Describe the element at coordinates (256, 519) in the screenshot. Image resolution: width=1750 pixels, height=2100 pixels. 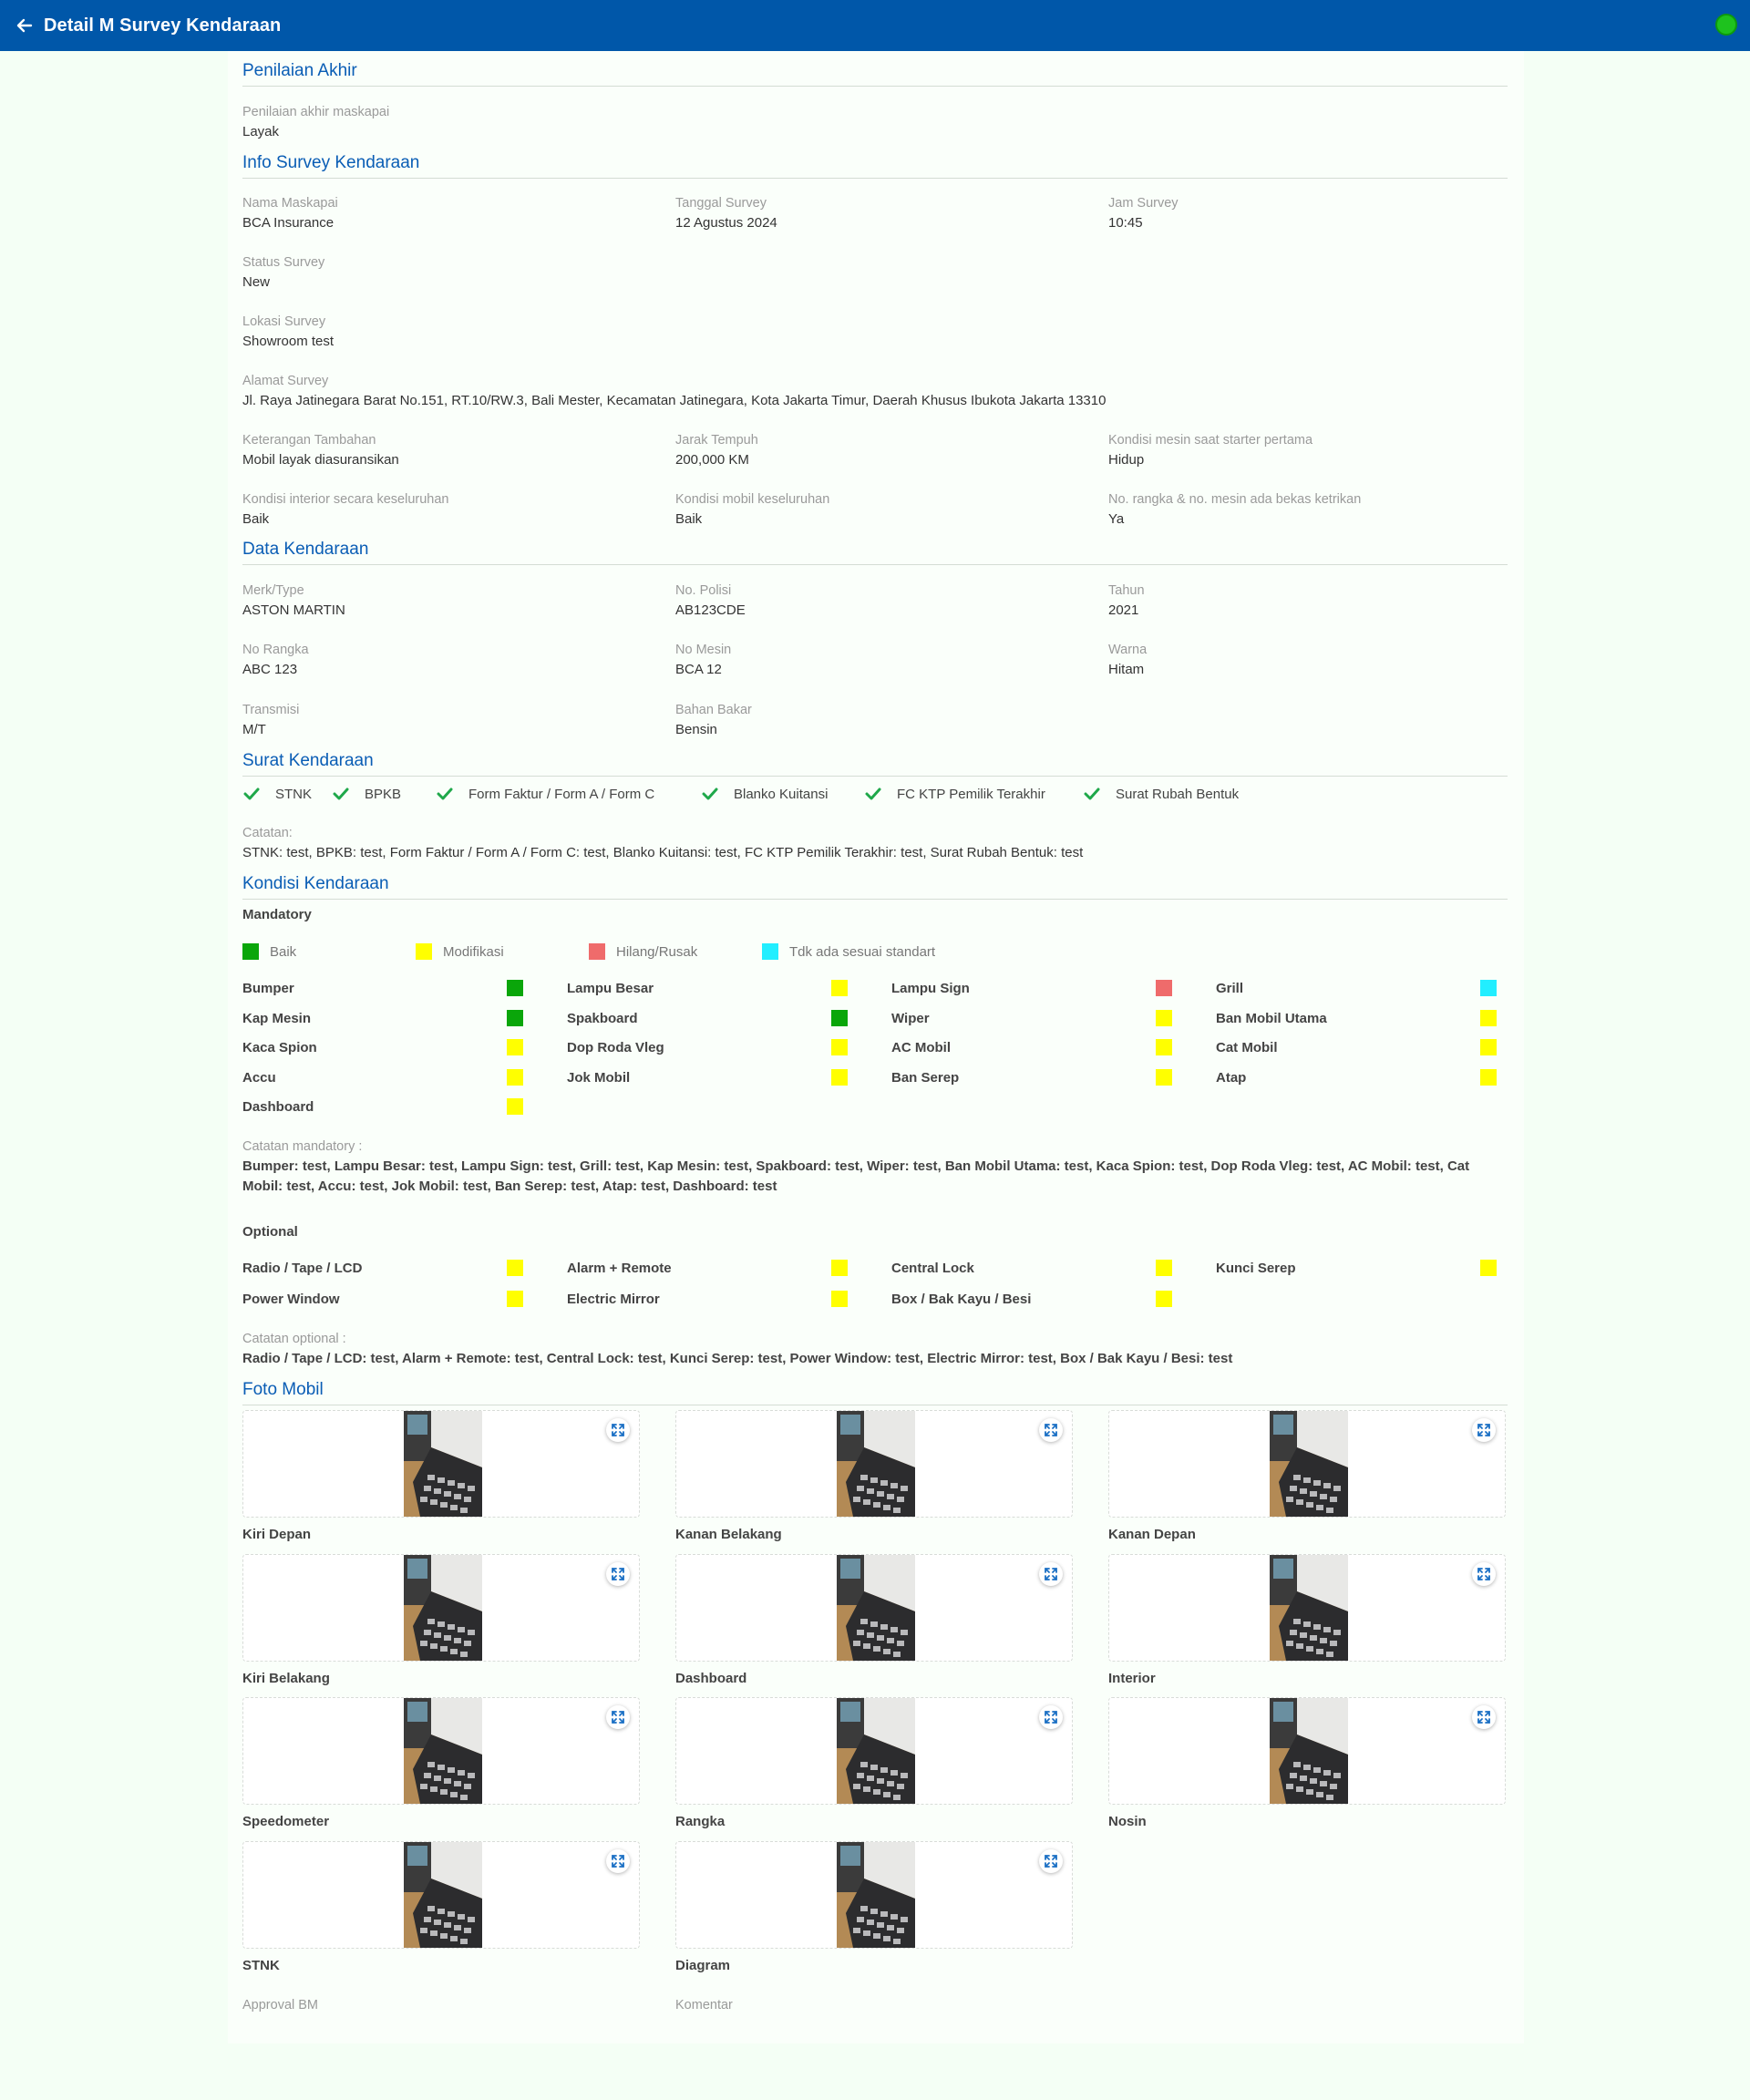
I see `field-value: Baik` at that location.